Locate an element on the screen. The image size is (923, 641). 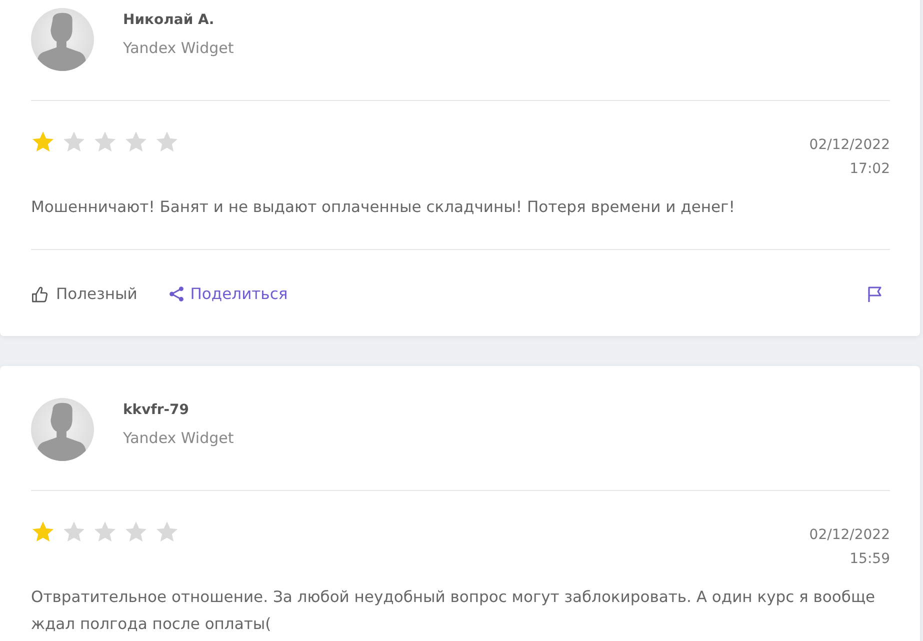
share-icon is located at coordinates (176, 294).